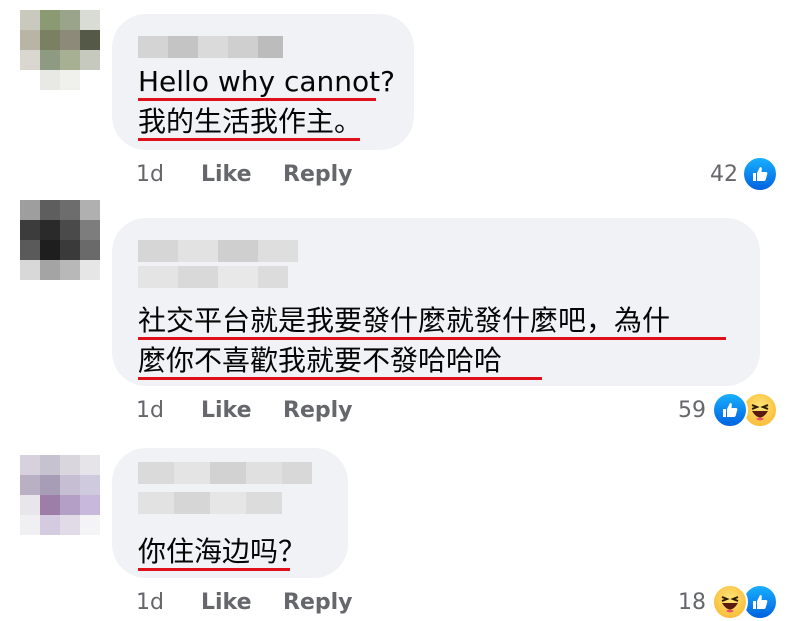 The height and width of the screenshot is (621, 800). What do you see at coordinates (730, 602) in the screenshot?
I see `haha-icon` at bounding box center [730, 602].